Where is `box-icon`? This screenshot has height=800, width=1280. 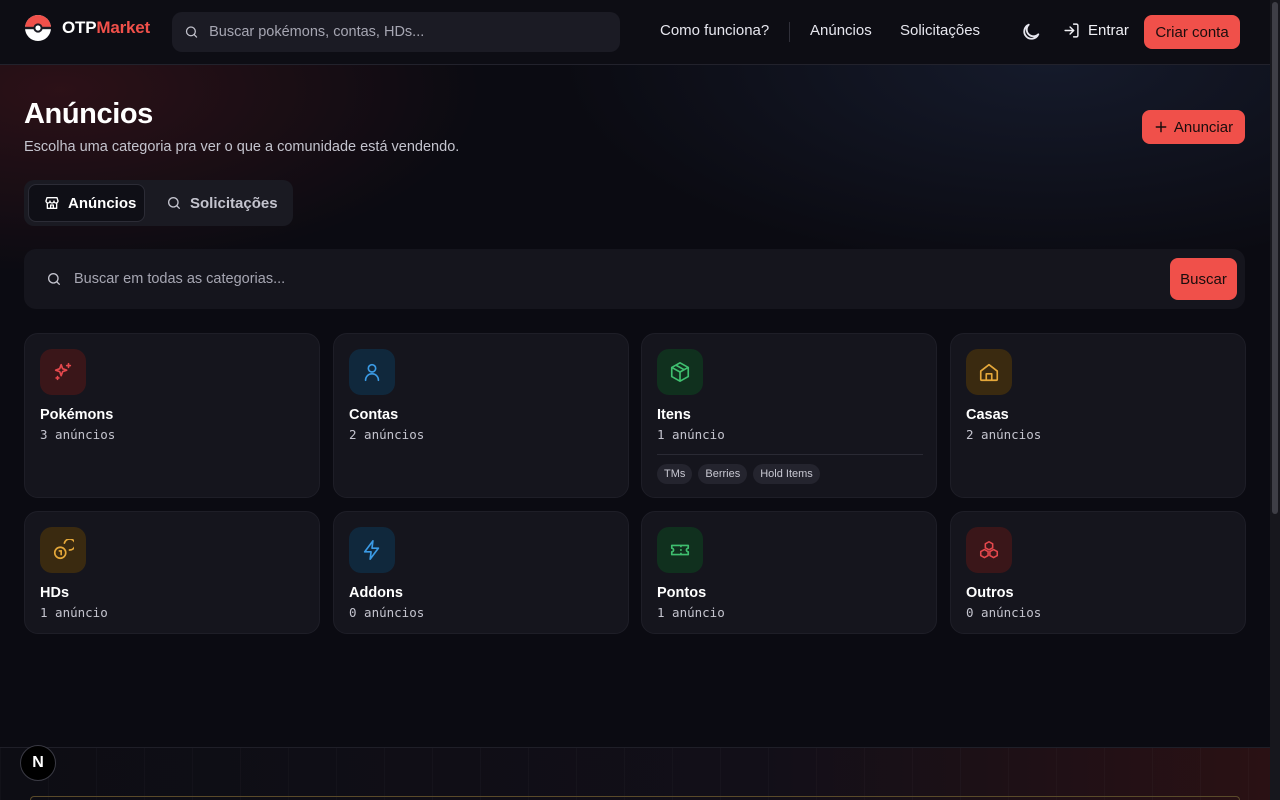 box-icon is located at coordinates (680, 372).